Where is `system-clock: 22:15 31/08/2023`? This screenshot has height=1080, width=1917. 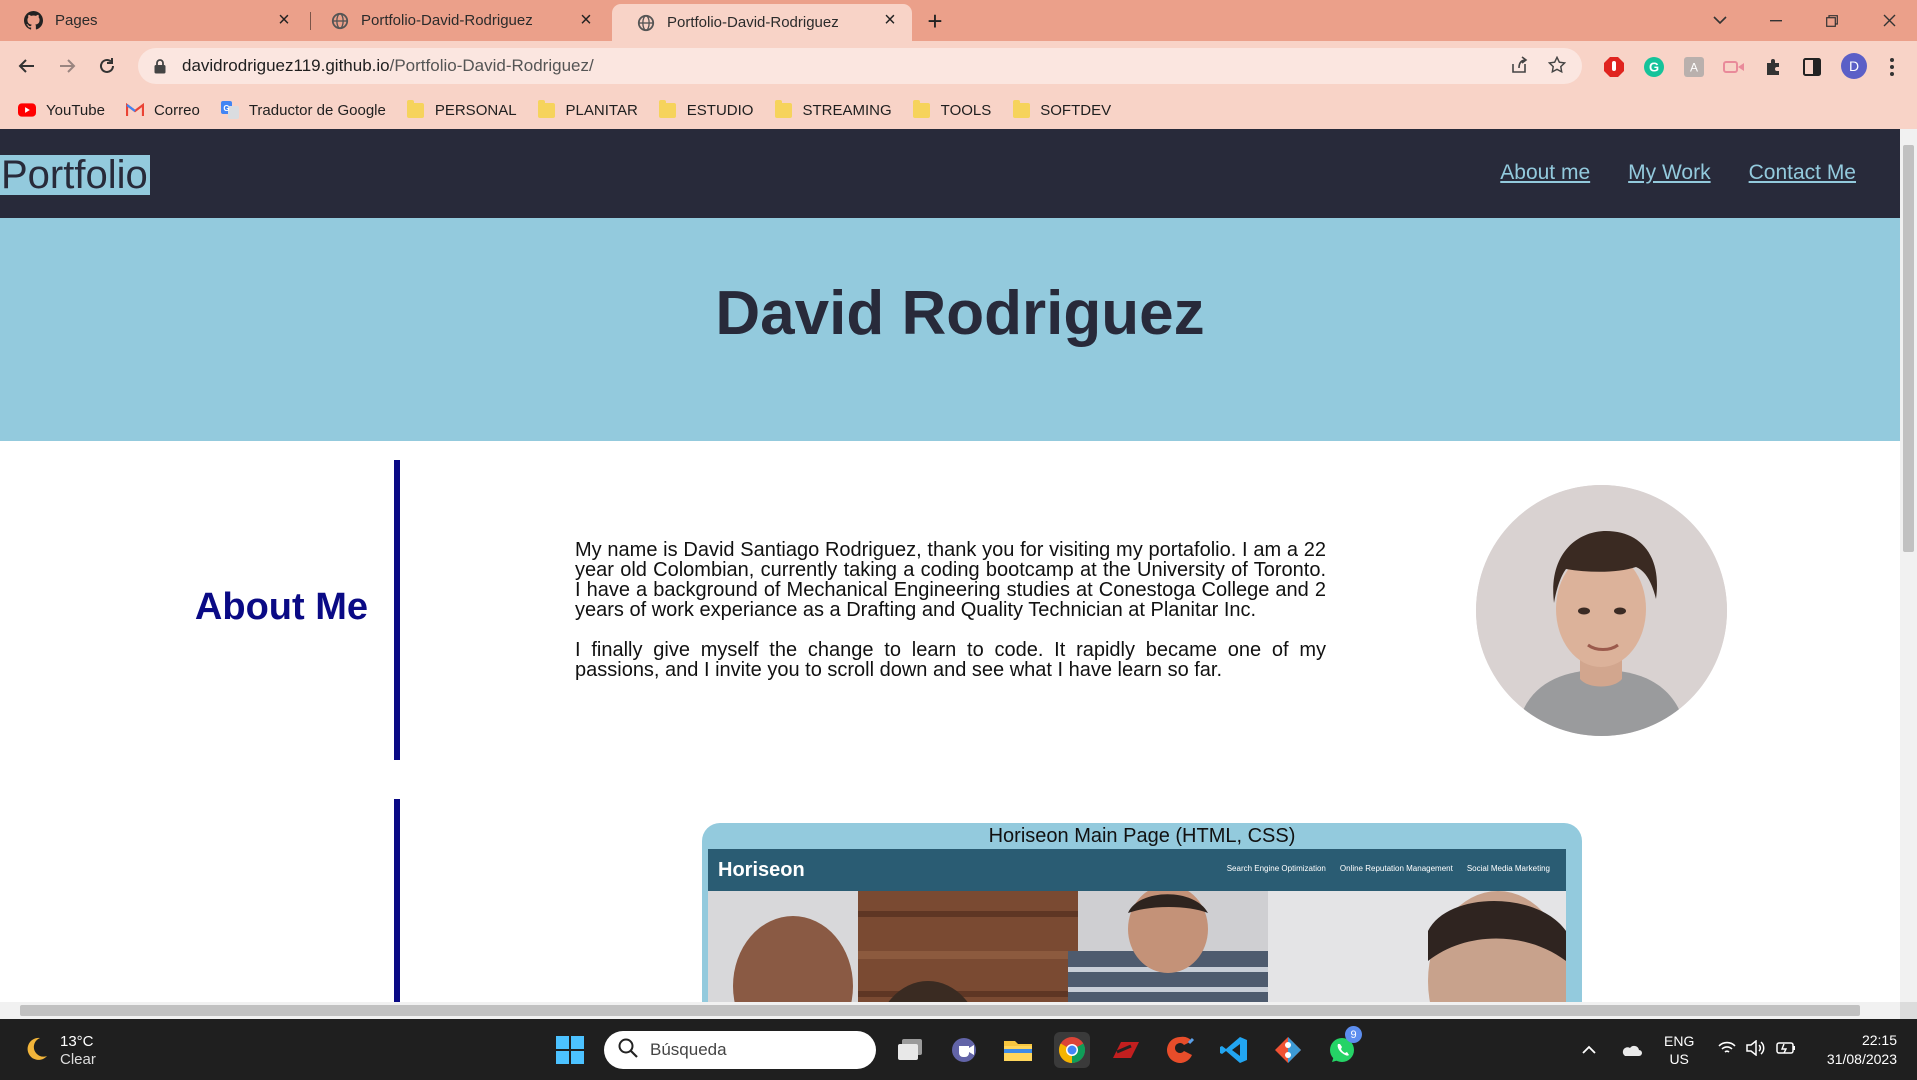 system-clock: 22:15 31/08/2023 is located at coordinates (1862, 1050).